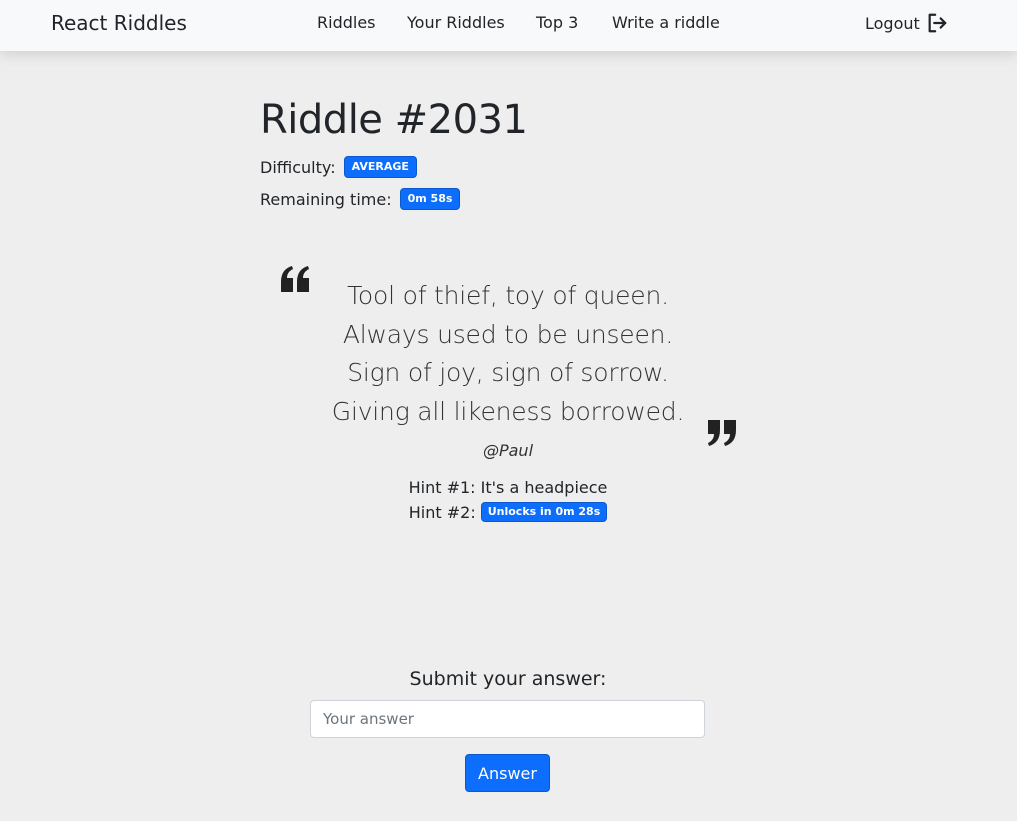  Describe the element at coordinates (326, 199) in the screenshot. I see `remaining-time-label: Remaining time:` at that location.